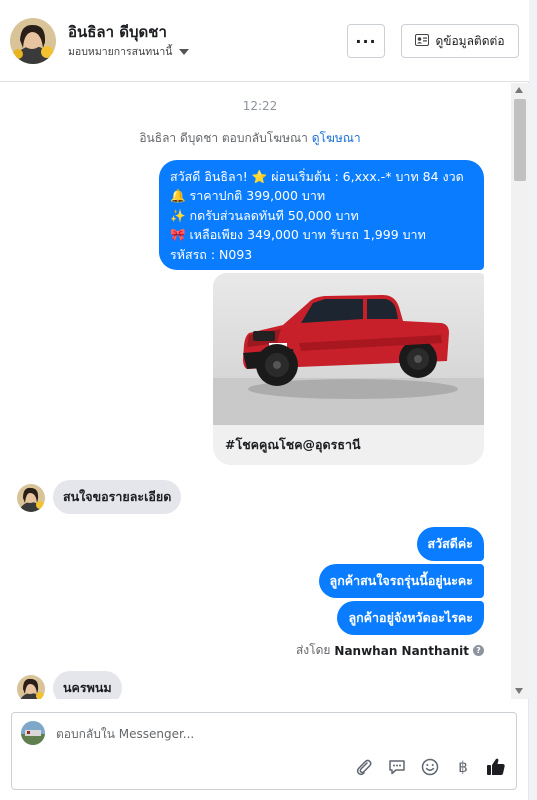  Describe the element at coordinates (223, 138) in the screenshot. I see `ad-reply-text: อินธิลา ดีบุดชา ตอบกลับโฆษณา` at that location.